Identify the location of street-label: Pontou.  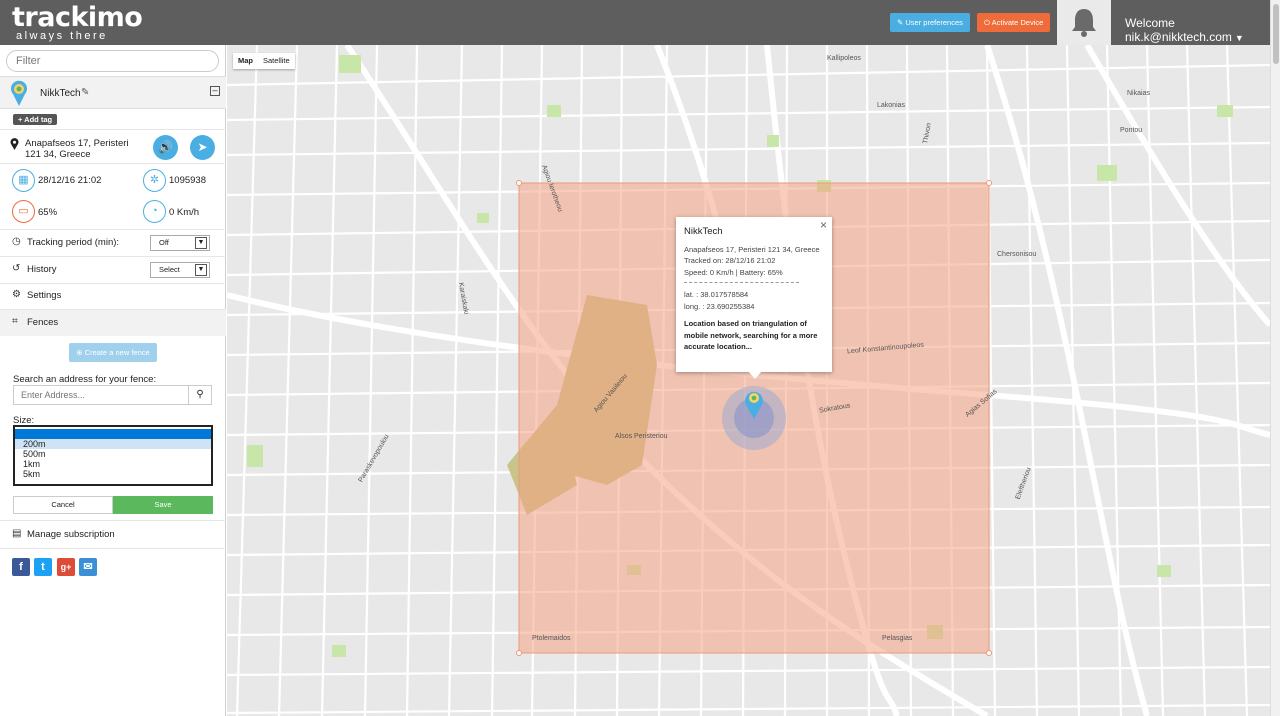
(1131, 130).